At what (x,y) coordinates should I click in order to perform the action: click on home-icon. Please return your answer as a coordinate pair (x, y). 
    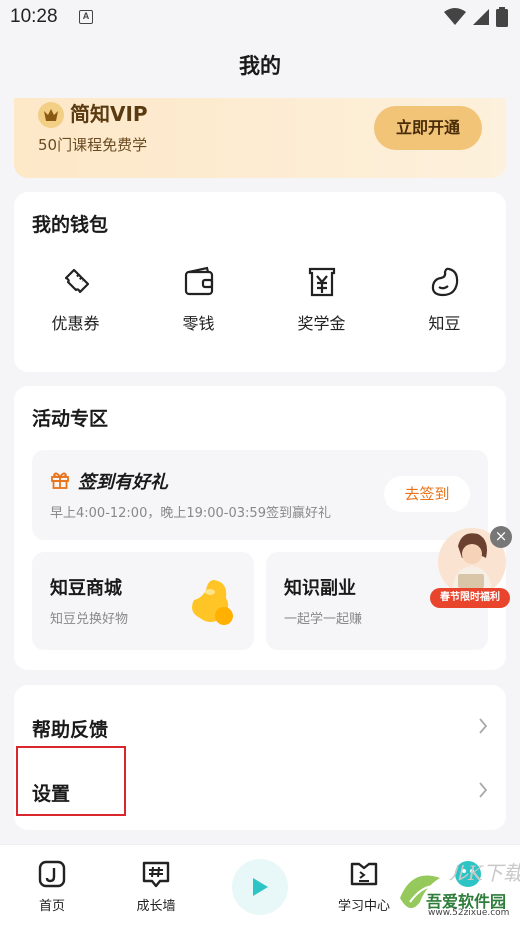
    Looking at the image, I should click on (52, 874).